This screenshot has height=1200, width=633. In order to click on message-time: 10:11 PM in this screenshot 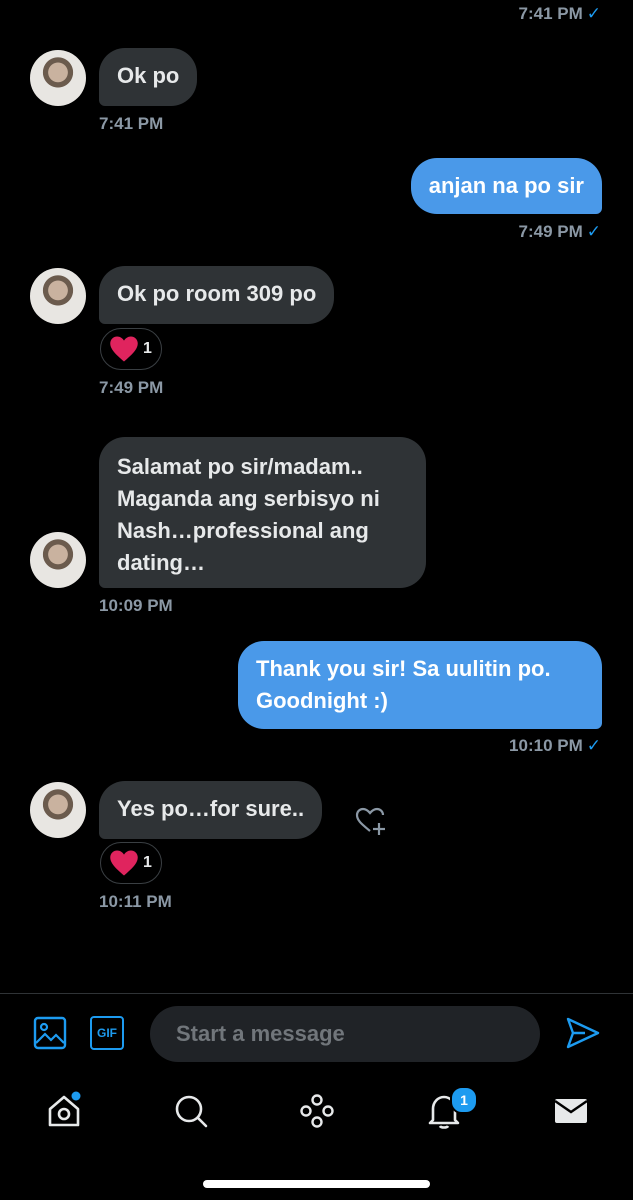, I will do `click(135, 901)`.